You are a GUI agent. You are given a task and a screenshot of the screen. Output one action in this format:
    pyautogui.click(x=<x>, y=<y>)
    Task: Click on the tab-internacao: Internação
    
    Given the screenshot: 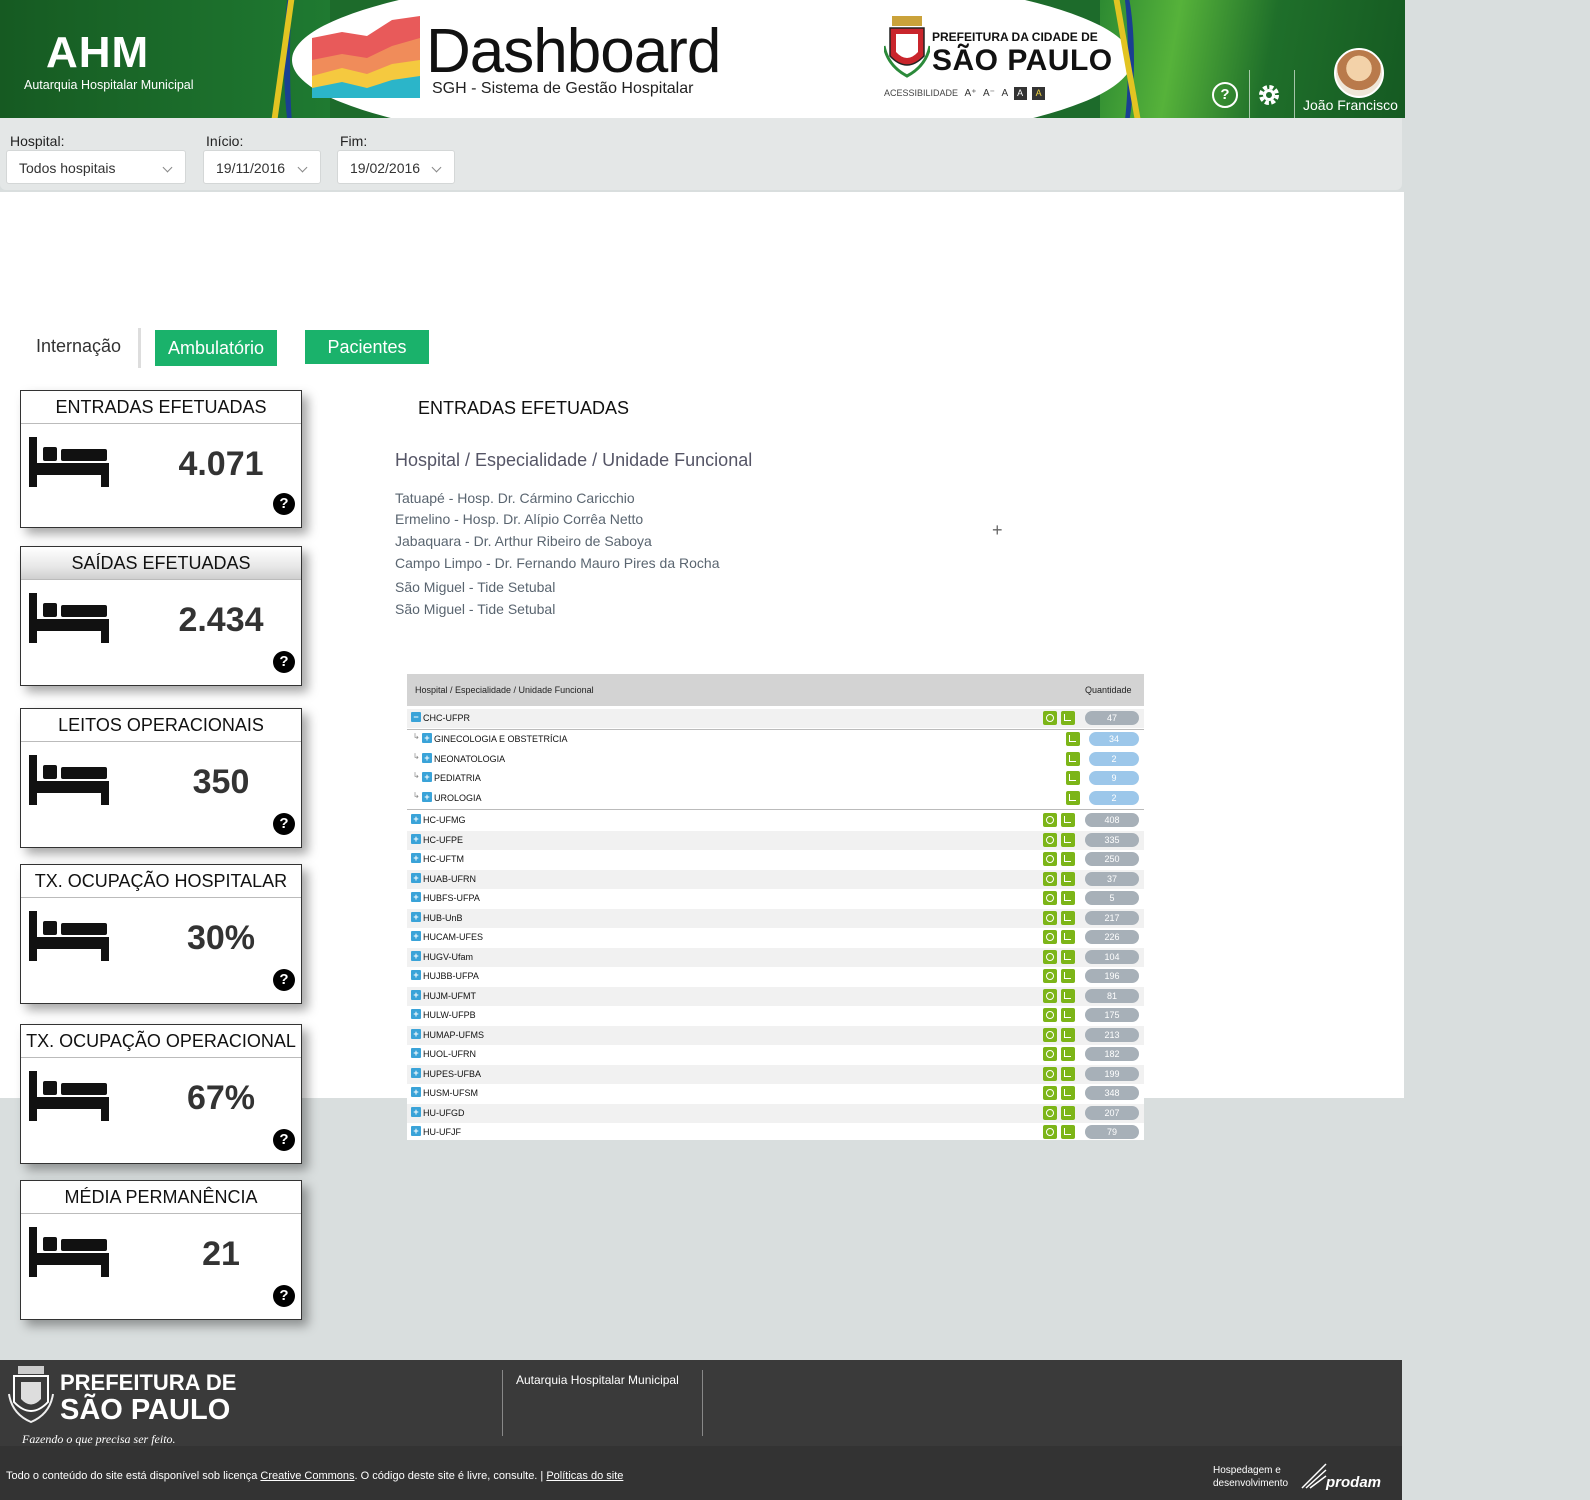 What is the action you would take?
    pyautogui.click(x=78, y=346)
    